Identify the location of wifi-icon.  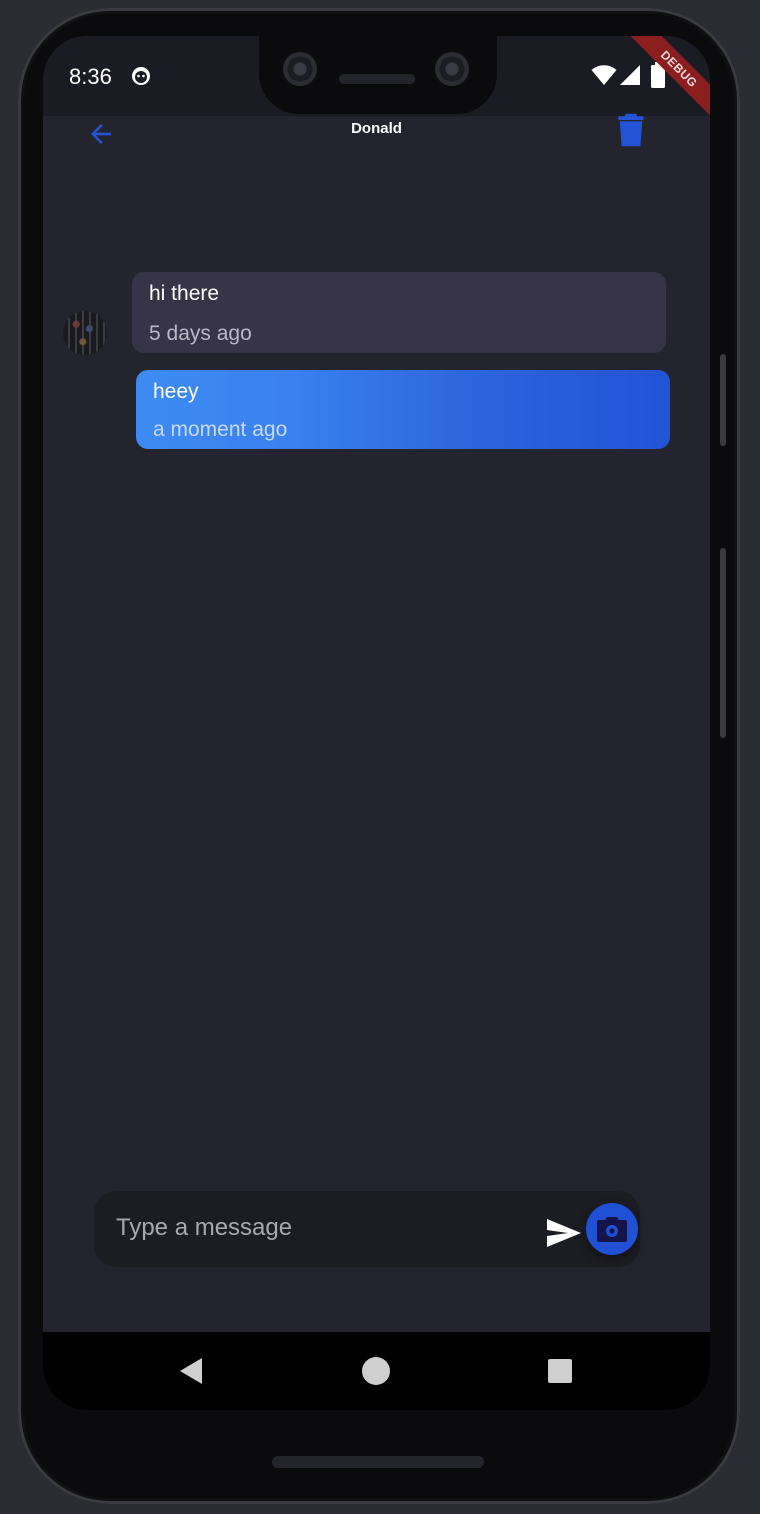
(604, 75).